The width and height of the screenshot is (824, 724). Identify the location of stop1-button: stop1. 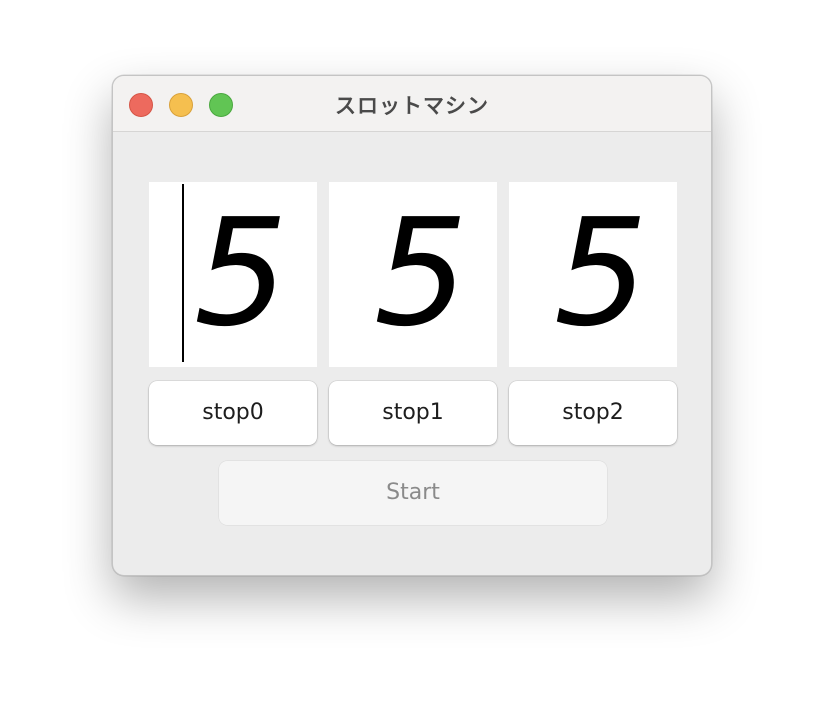
(413, 413).